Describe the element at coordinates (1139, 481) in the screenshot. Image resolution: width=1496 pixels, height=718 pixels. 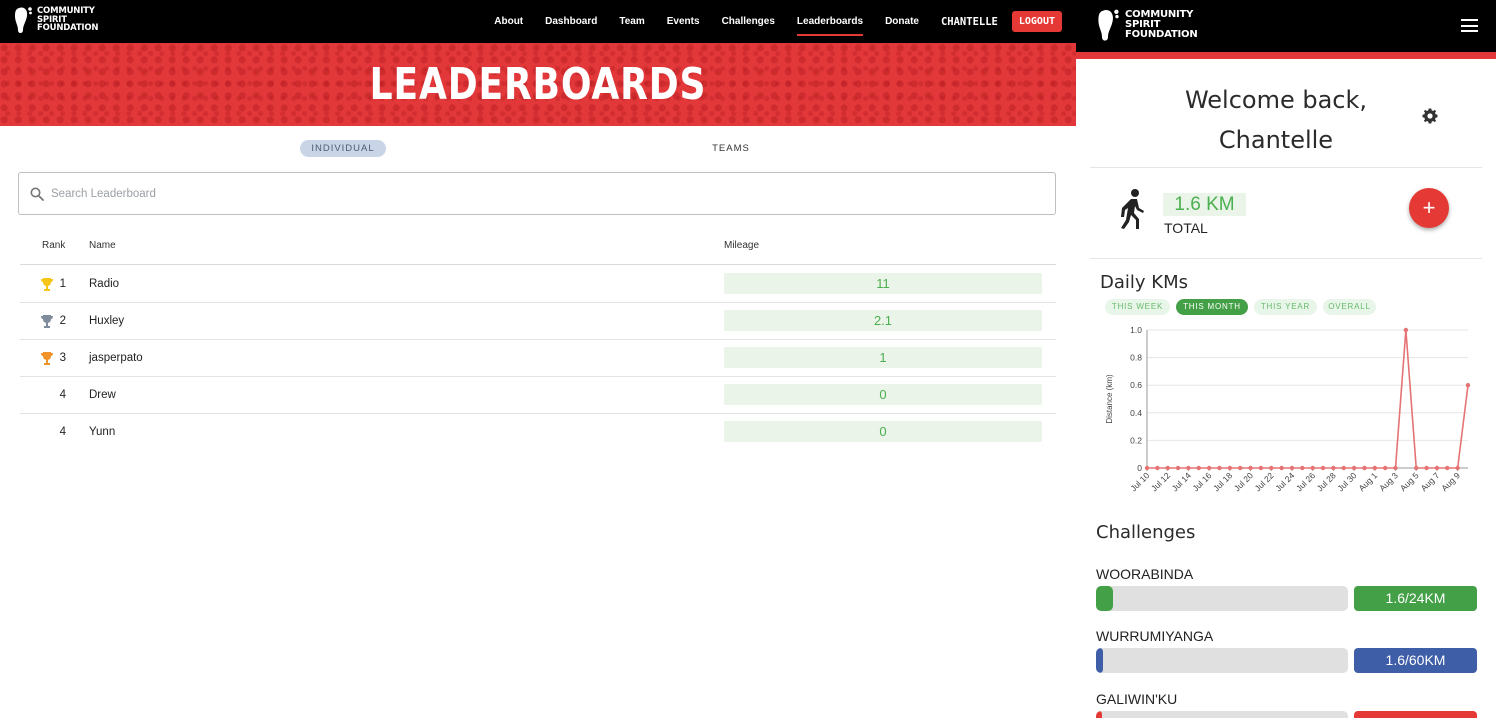
I see `x-tick-label: Jul 10` at that location.